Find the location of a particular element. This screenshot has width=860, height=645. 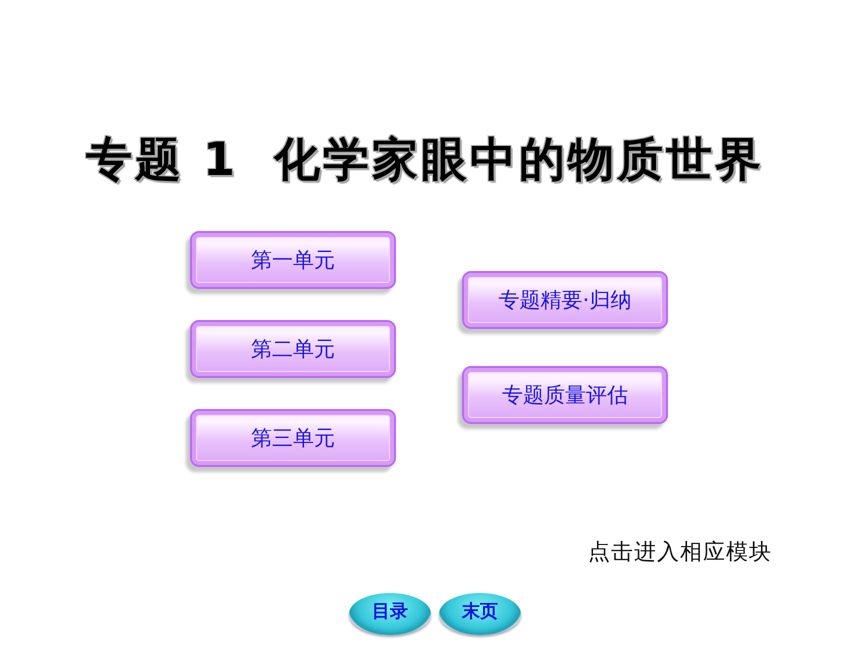

title-number: 专题 1 is located at coordinates (162, 159).